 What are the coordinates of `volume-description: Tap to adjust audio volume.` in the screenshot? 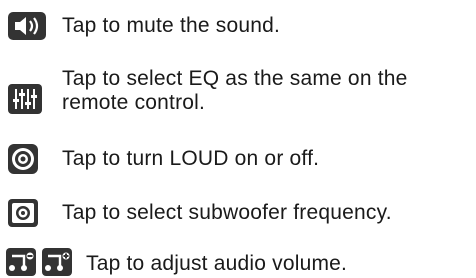 It's located at (217, 263).